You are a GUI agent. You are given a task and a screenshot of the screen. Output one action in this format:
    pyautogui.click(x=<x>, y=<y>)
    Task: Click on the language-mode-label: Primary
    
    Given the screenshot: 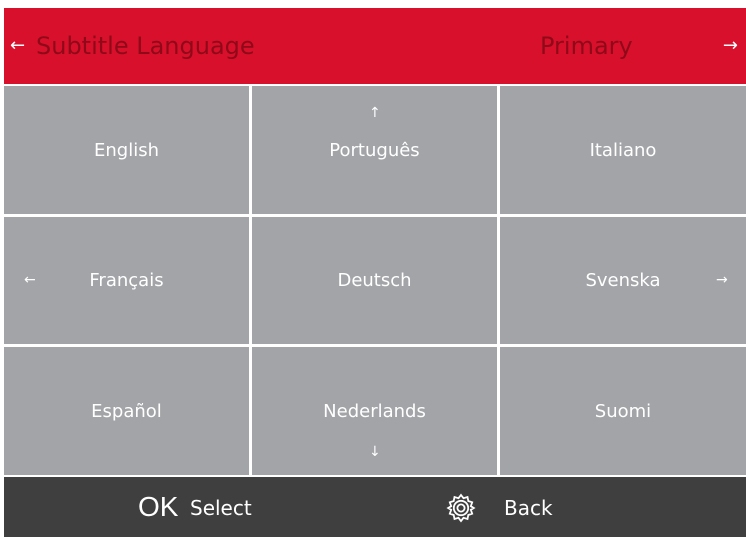 What is the action you would take?
    pyautogui.click(x=586, y=46)
    